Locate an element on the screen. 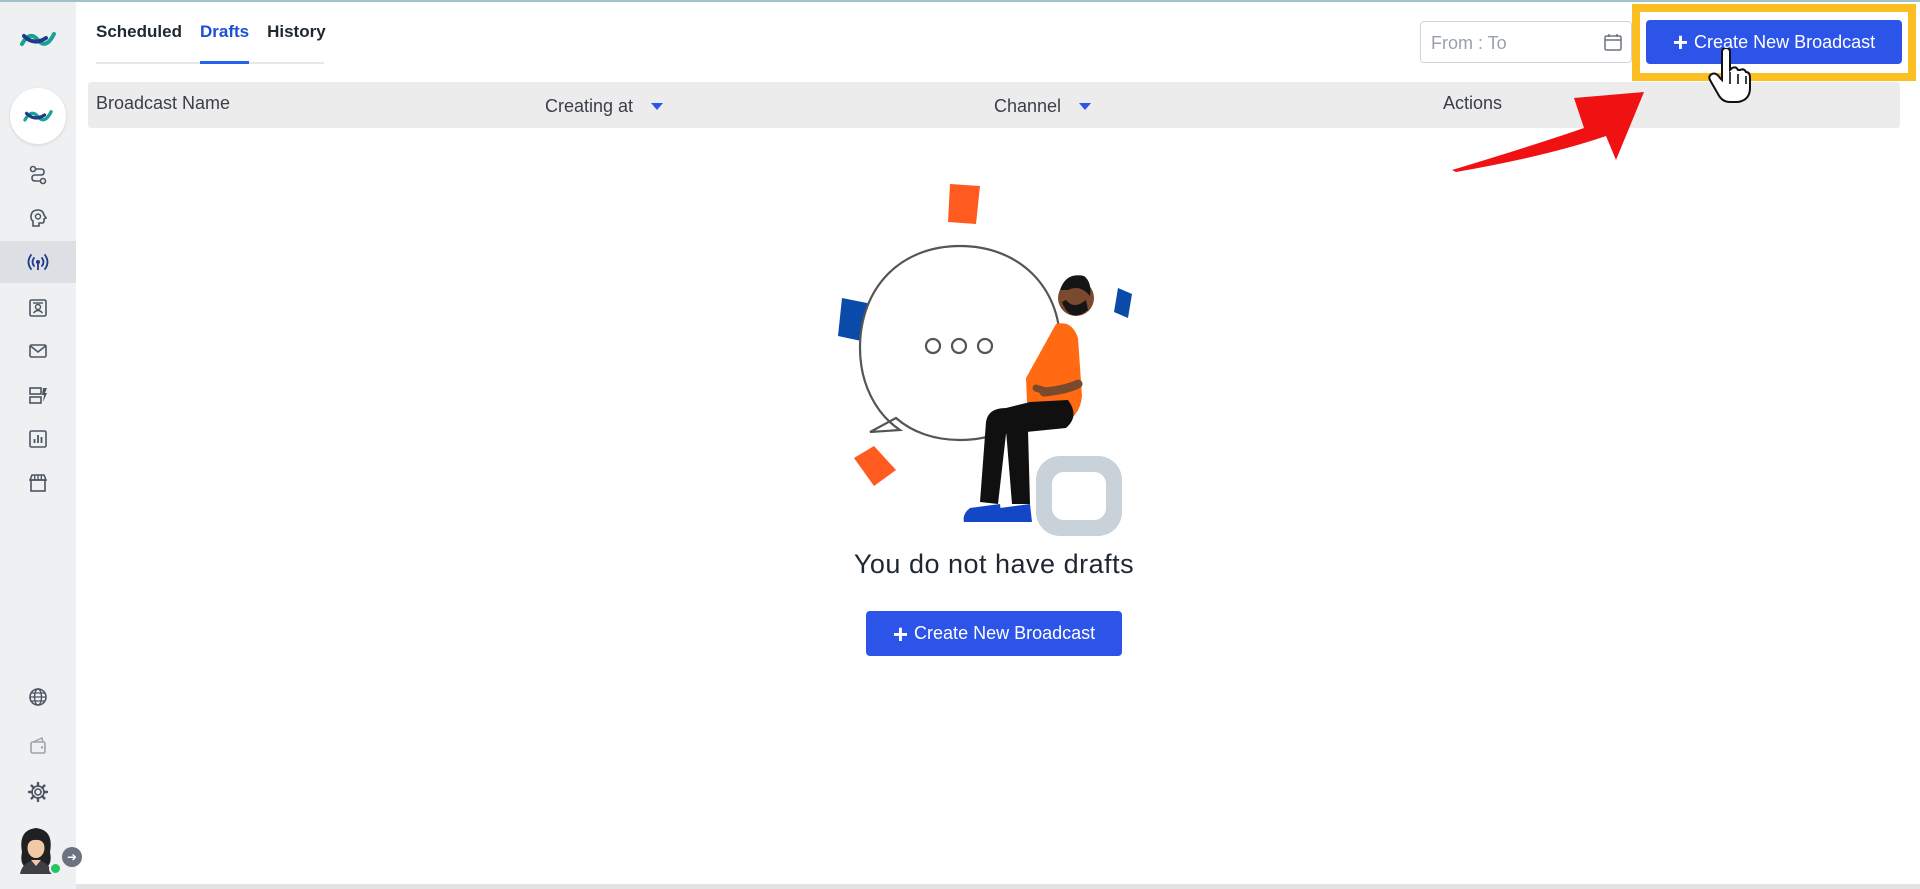 This screenshot has height=889, width=1920. create-broadcast-empty-button: + Create New Broadcast is located at coordinates (994, 633).